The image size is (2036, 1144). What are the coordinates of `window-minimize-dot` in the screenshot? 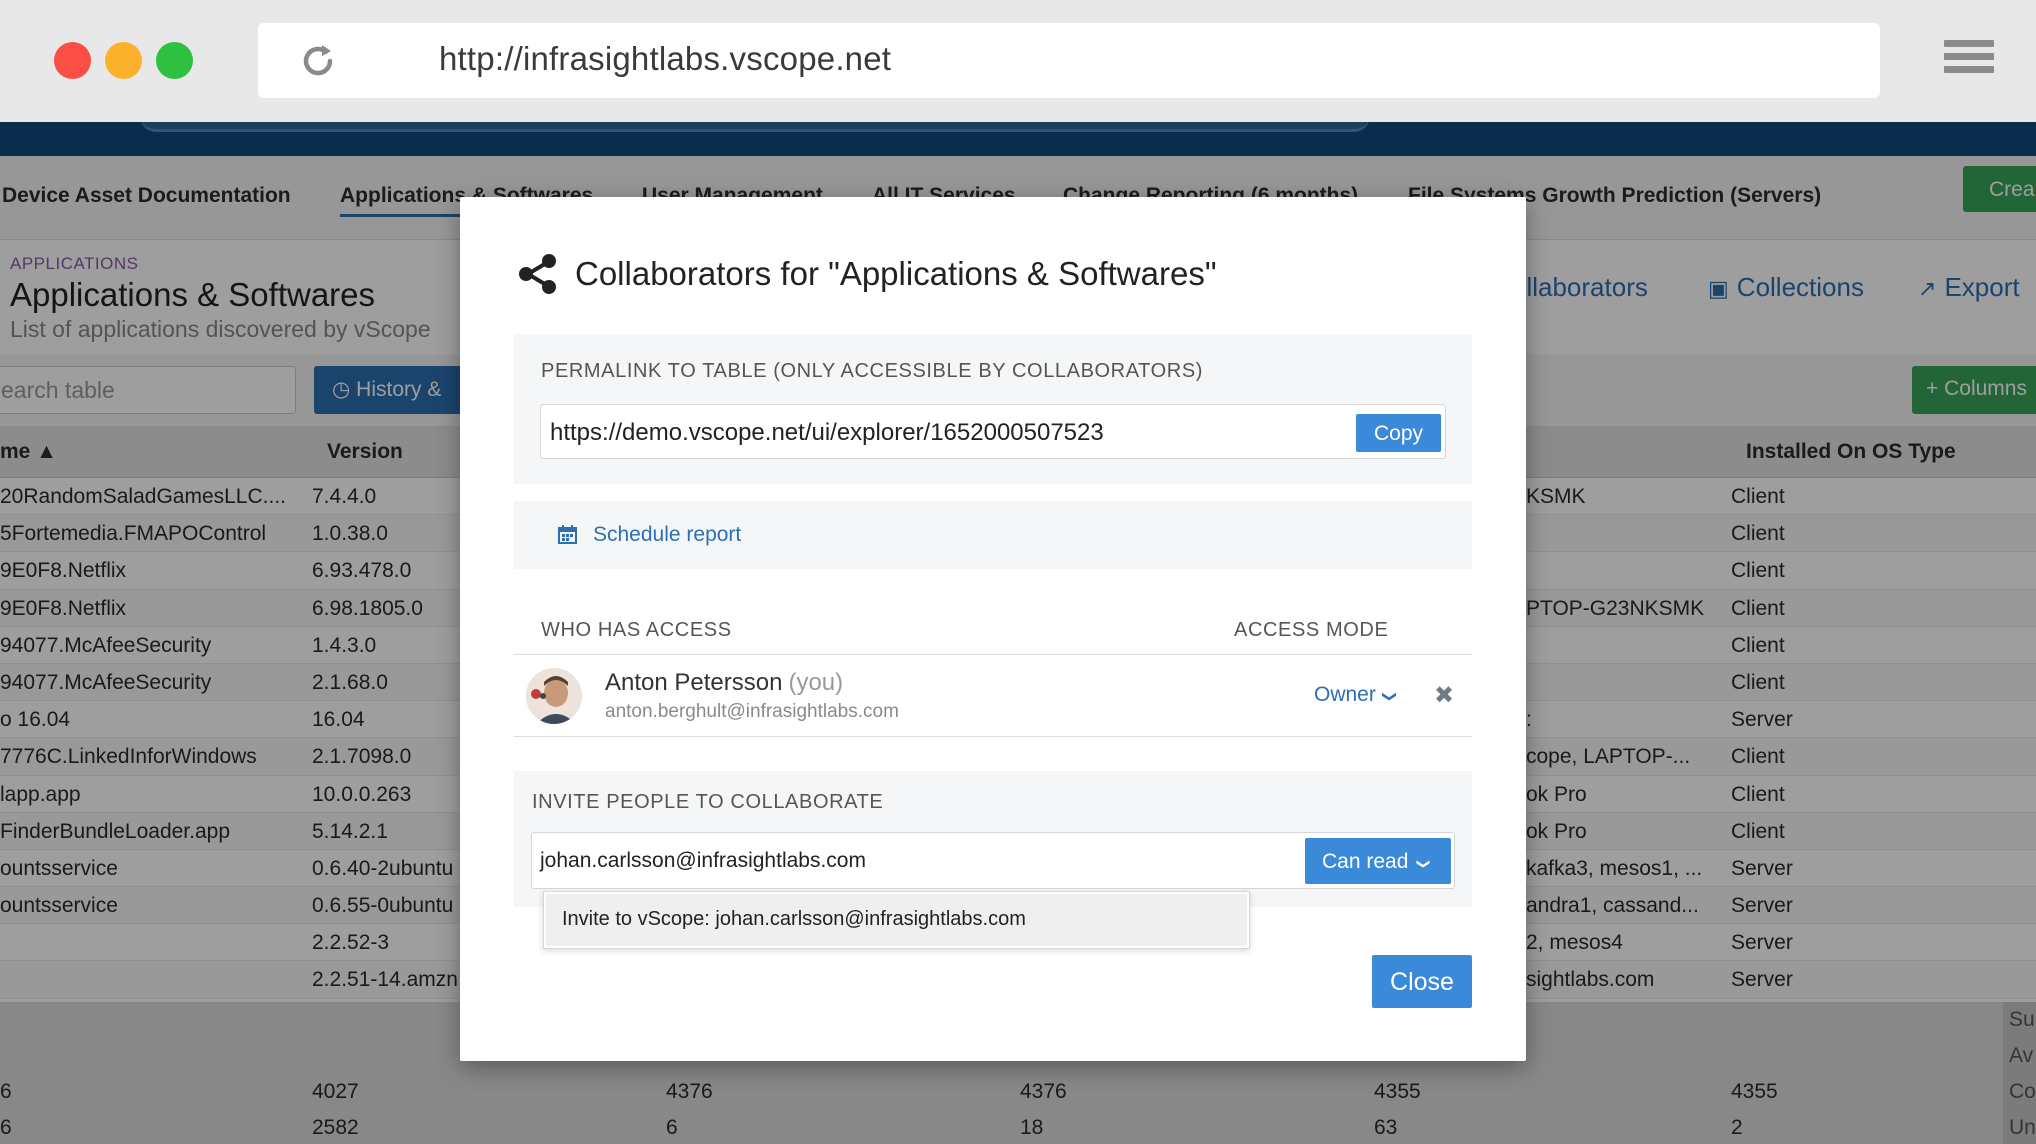 It's located at (123, 60).